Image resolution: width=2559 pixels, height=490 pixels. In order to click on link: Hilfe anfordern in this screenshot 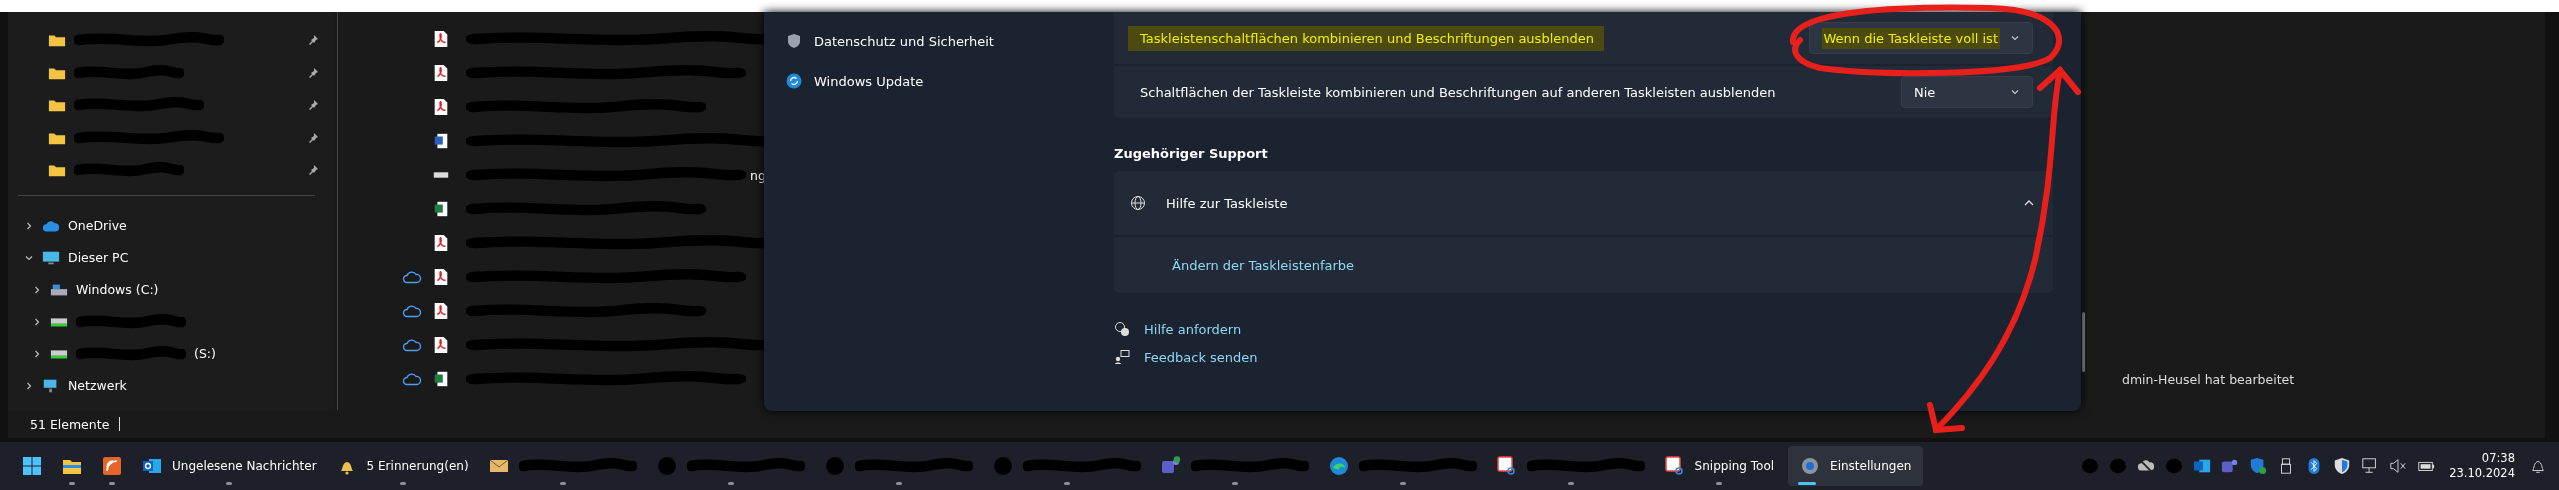, I will do `click(1193, 329)`.